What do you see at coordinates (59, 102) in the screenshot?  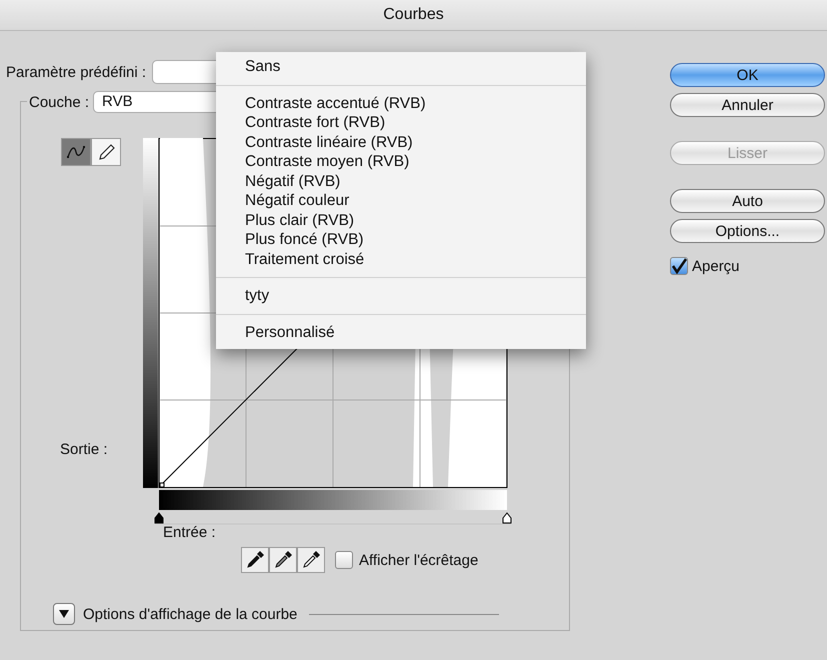 I see `channel-label: Couche :` at bounding box center [59, 102].